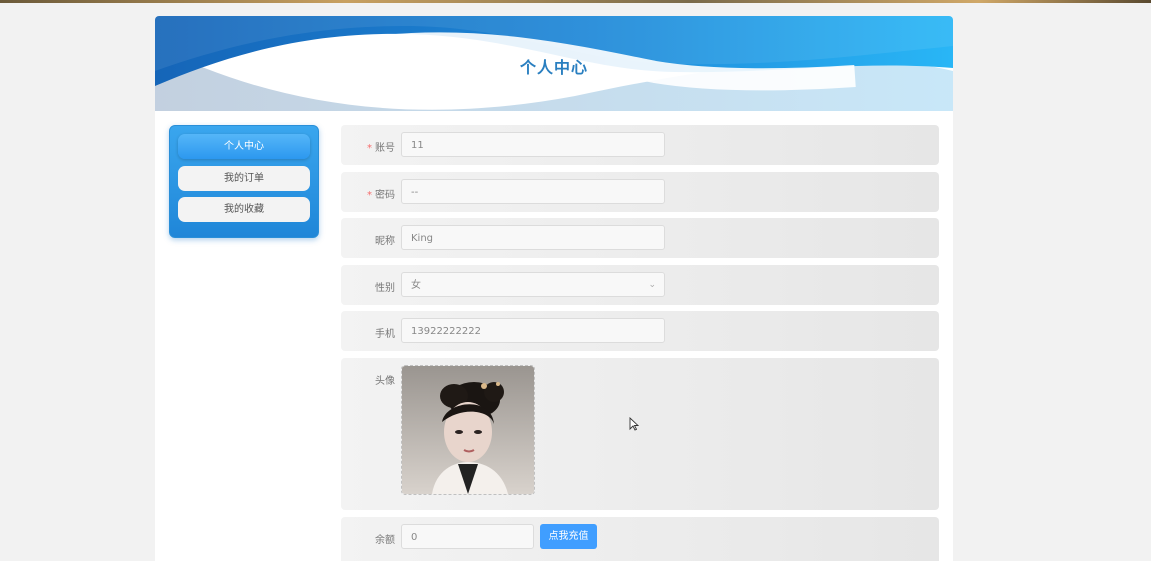  Describe the element at coordinates (533, 330) in the screenshot. I see `phone-input: 13922222222` at that location.